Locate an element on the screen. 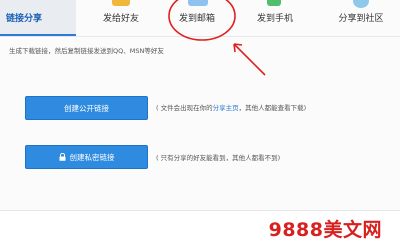  tab-link-share: 链接分享 is located at coordinates (38, 18).